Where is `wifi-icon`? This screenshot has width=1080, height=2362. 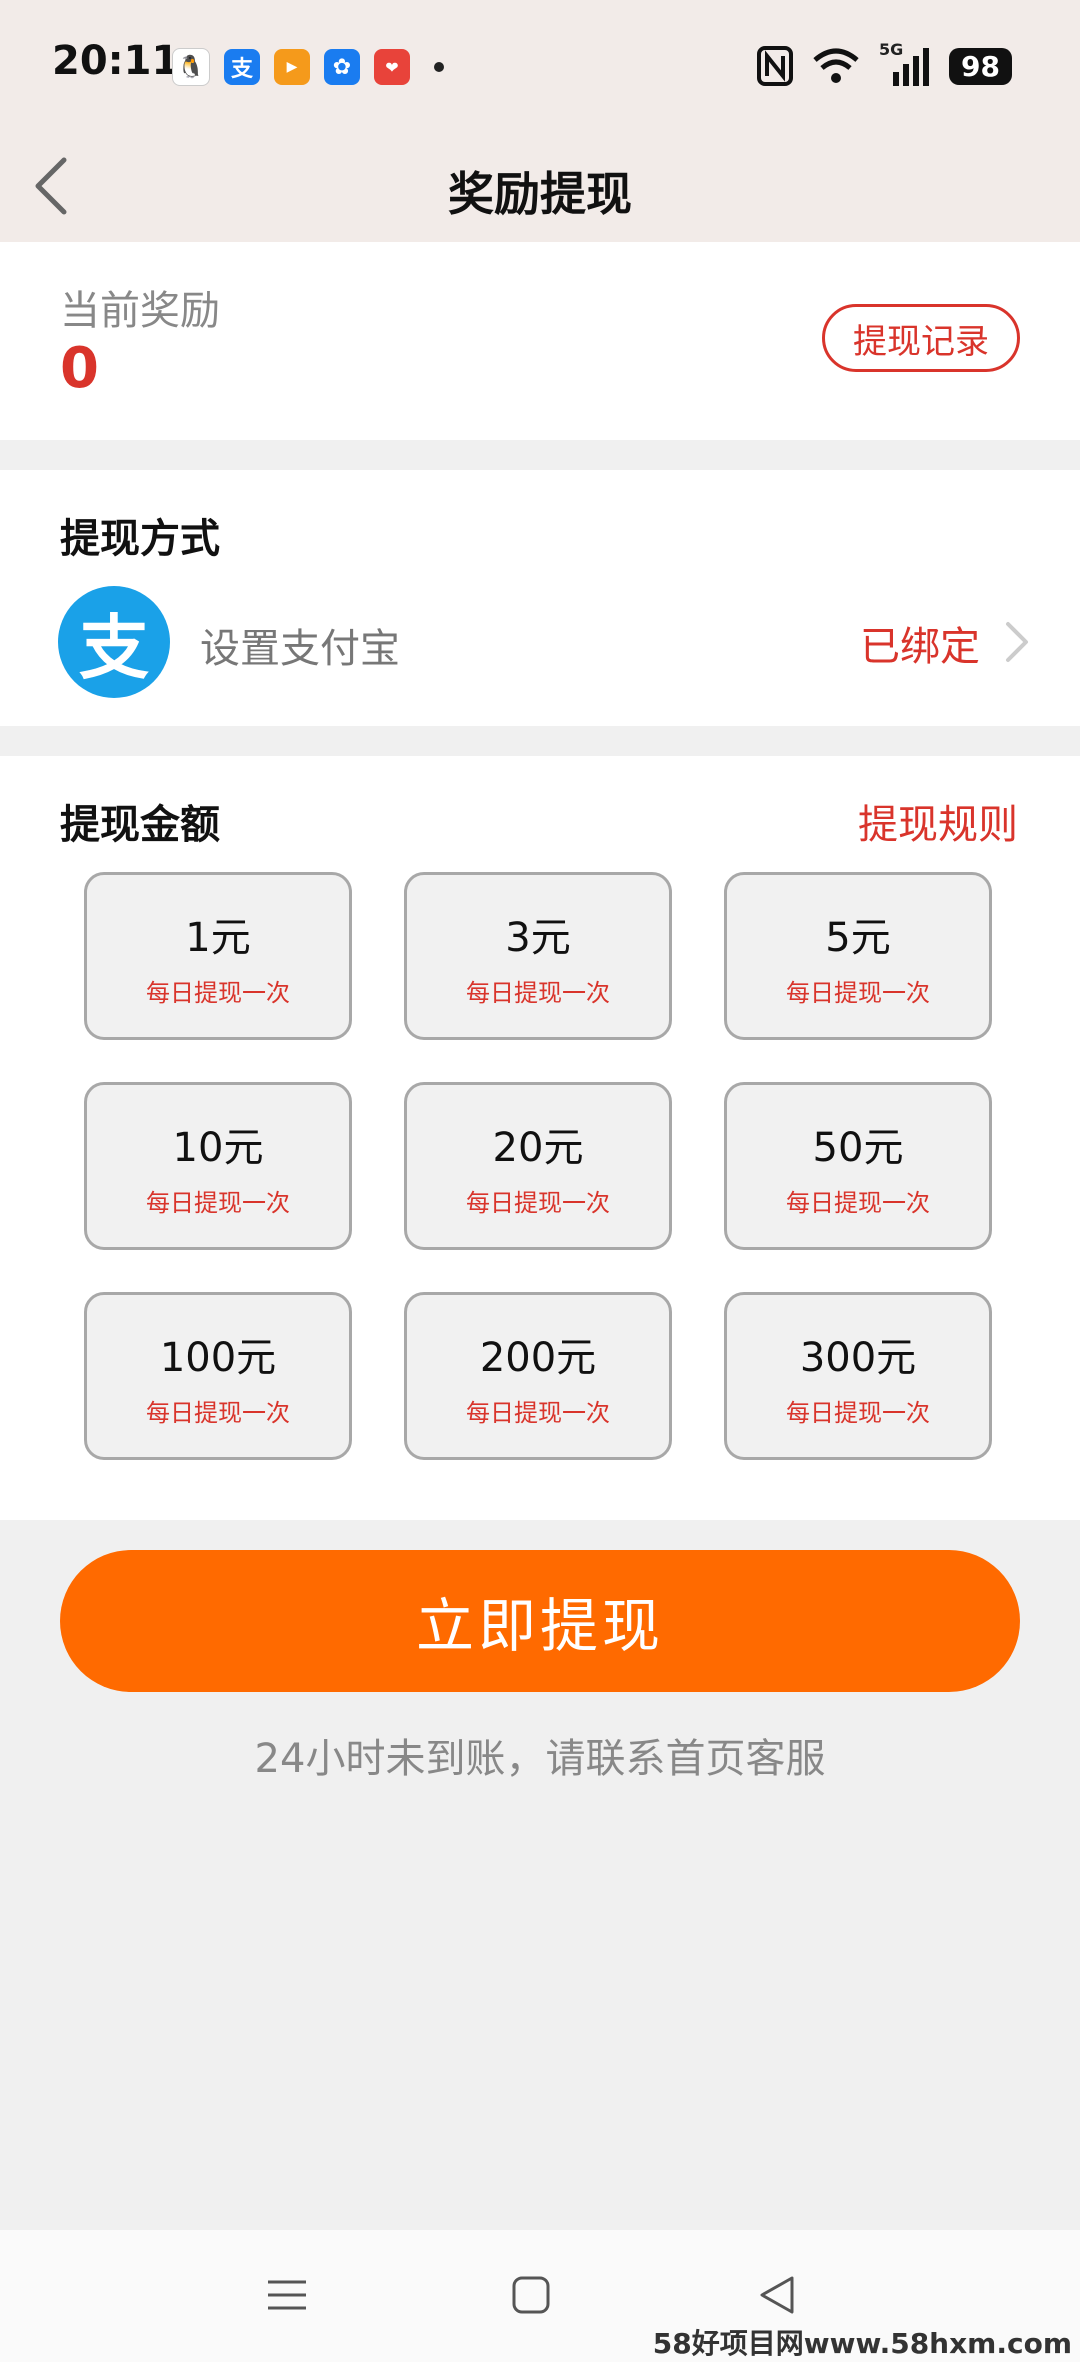
wifi-icon is located at coordinates (836, 65).